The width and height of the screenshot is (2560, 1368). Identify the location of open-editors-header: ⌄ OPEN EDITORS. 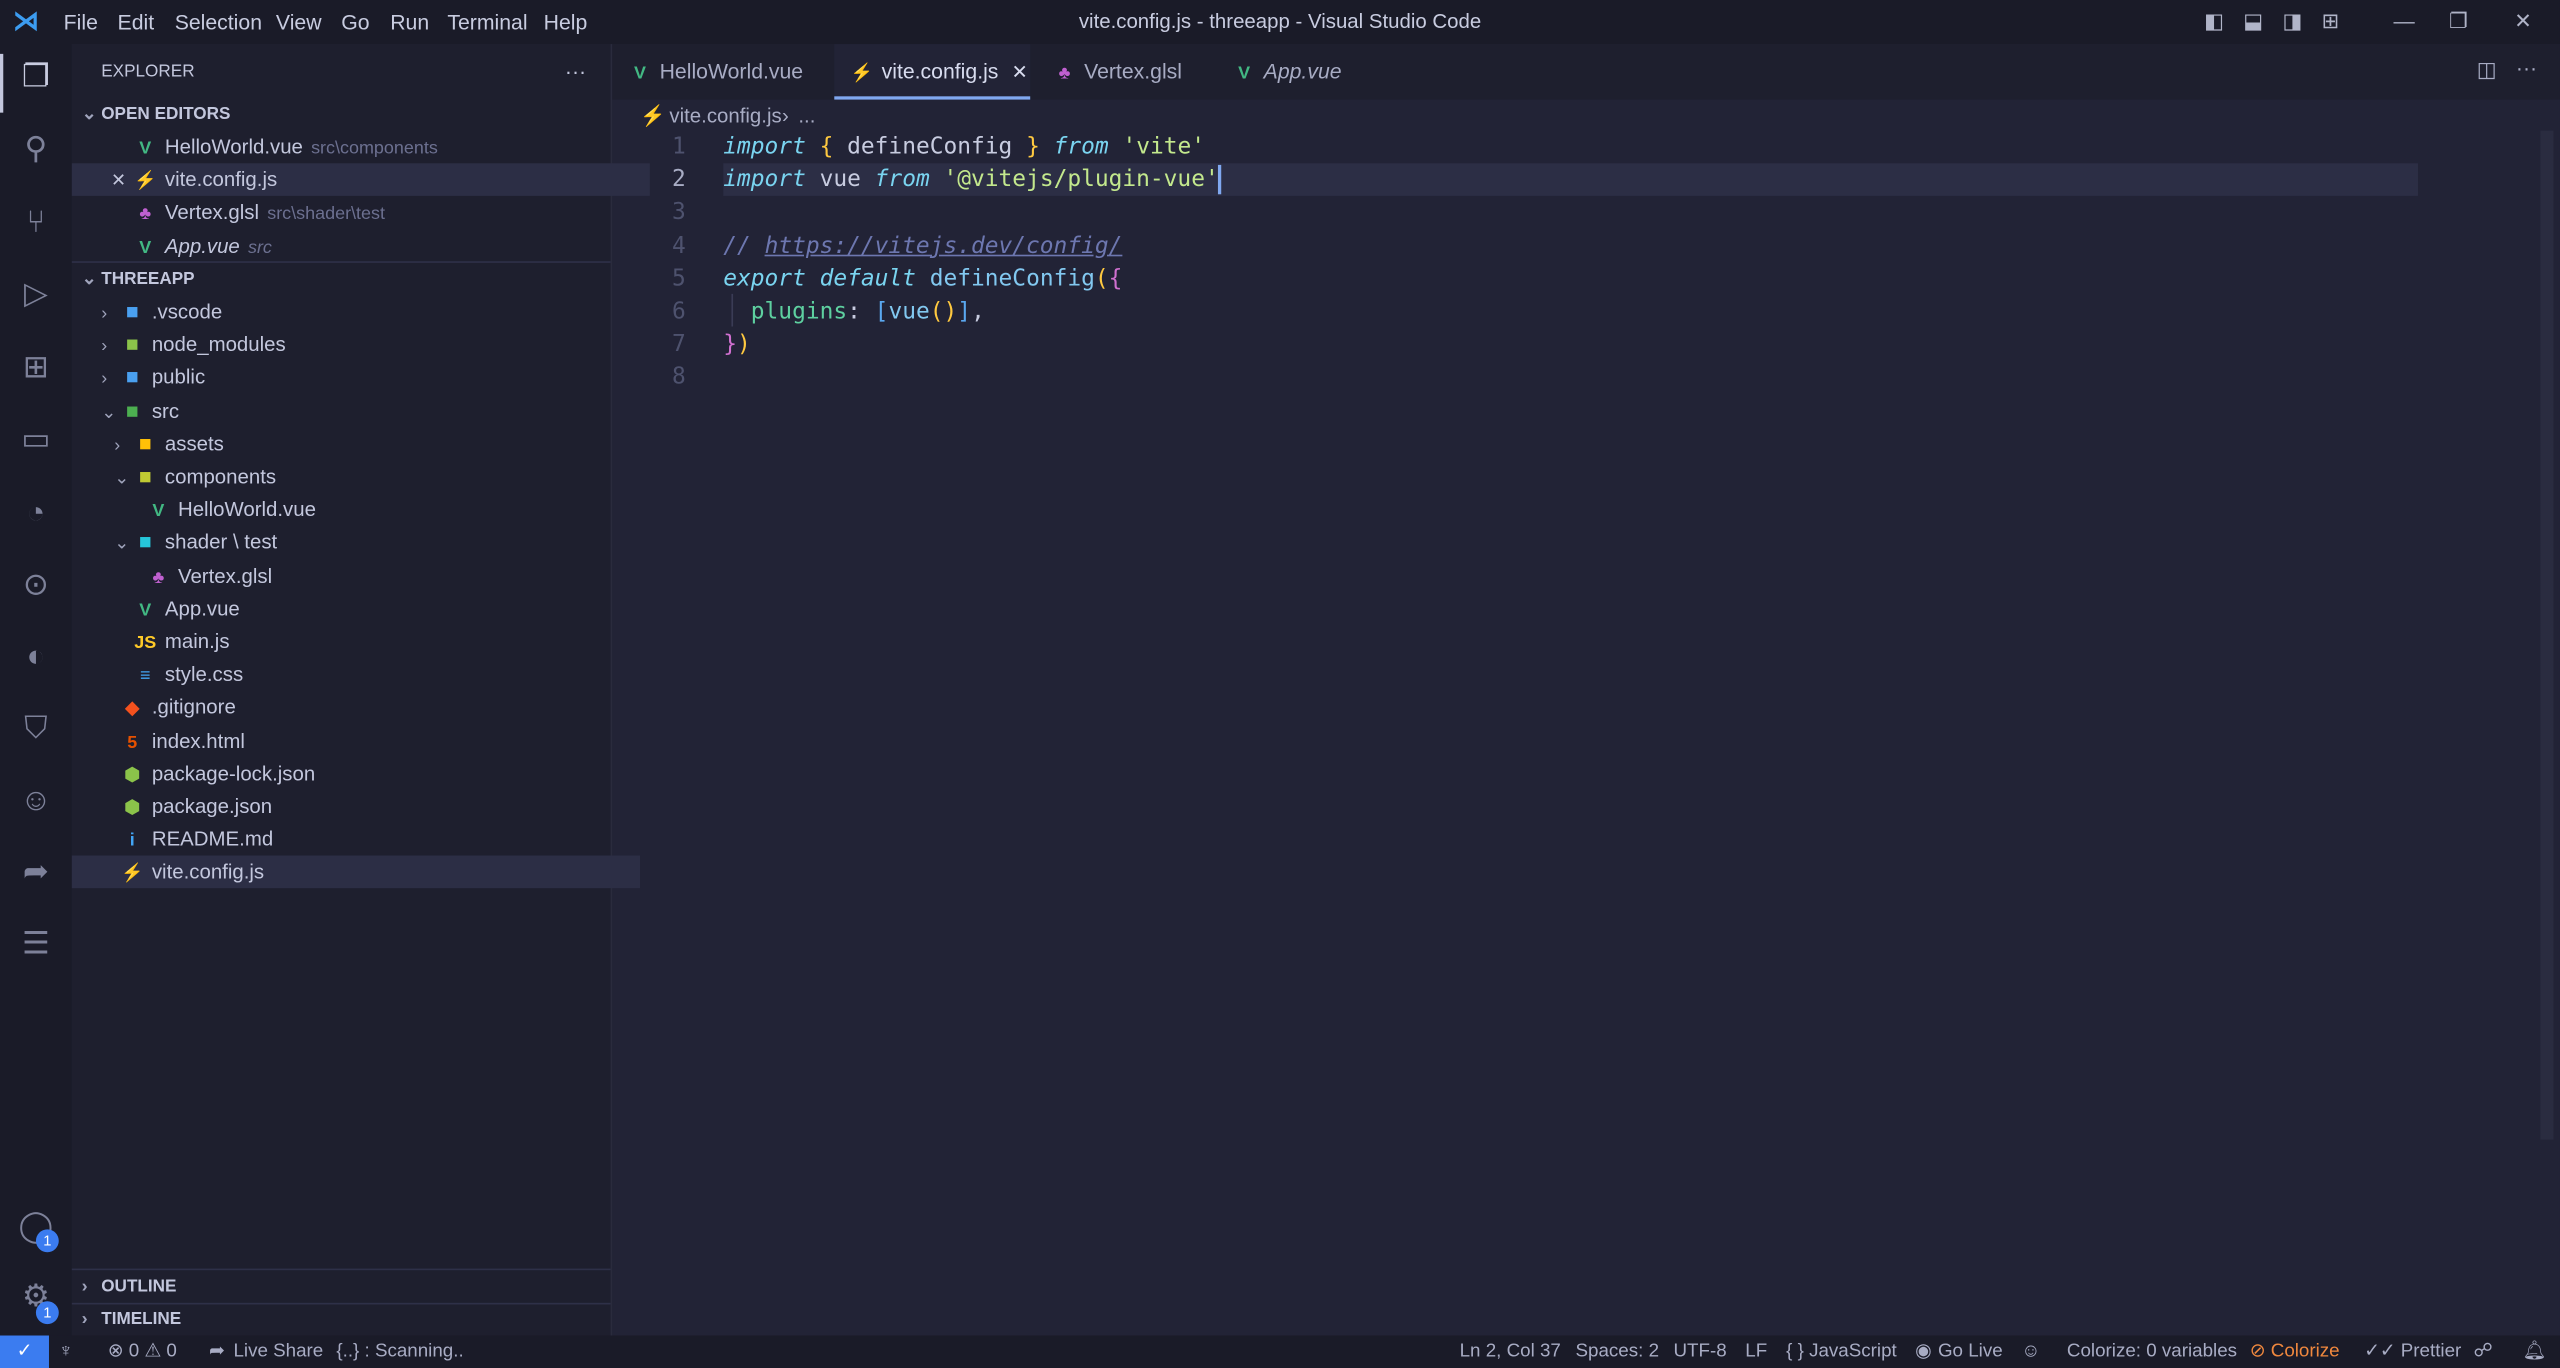
(346, 114).